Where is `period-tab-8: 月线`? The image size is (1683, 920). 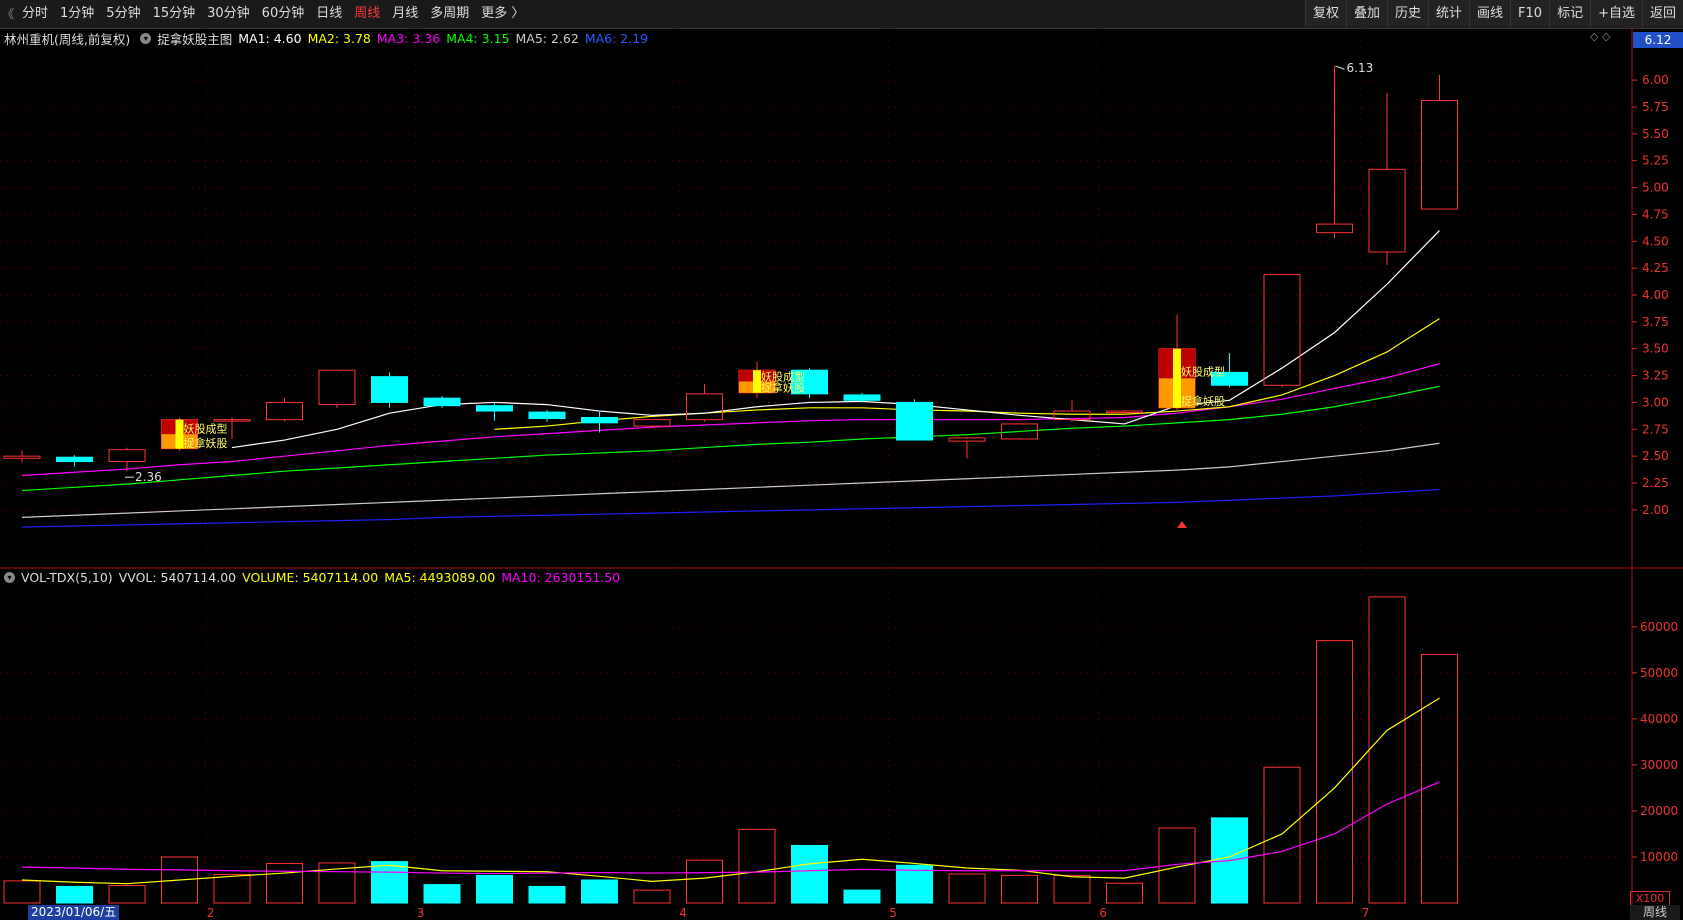
period-tab-8: 月线 is located at coordinates (405, 14).